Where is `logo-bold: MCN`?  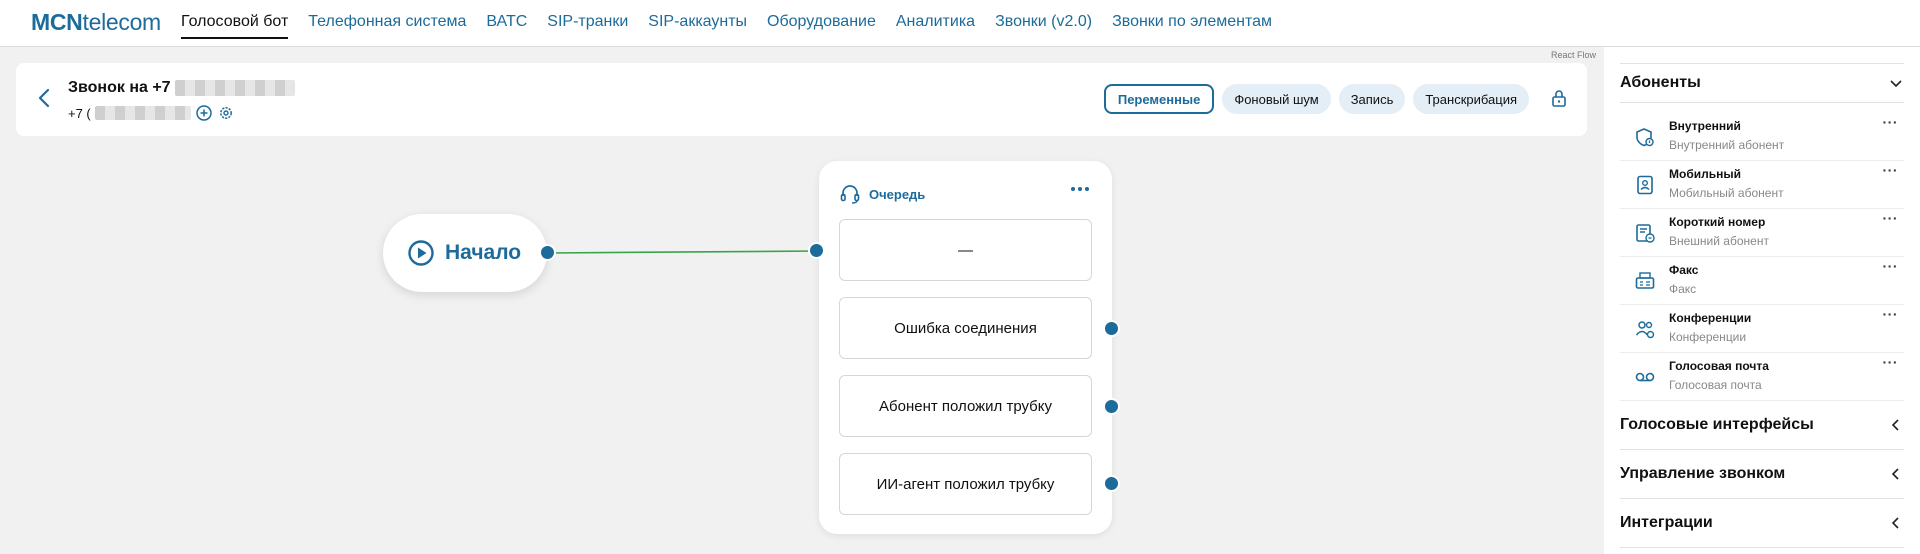
logo-bold: MCN is located at coordinates (57, 22).